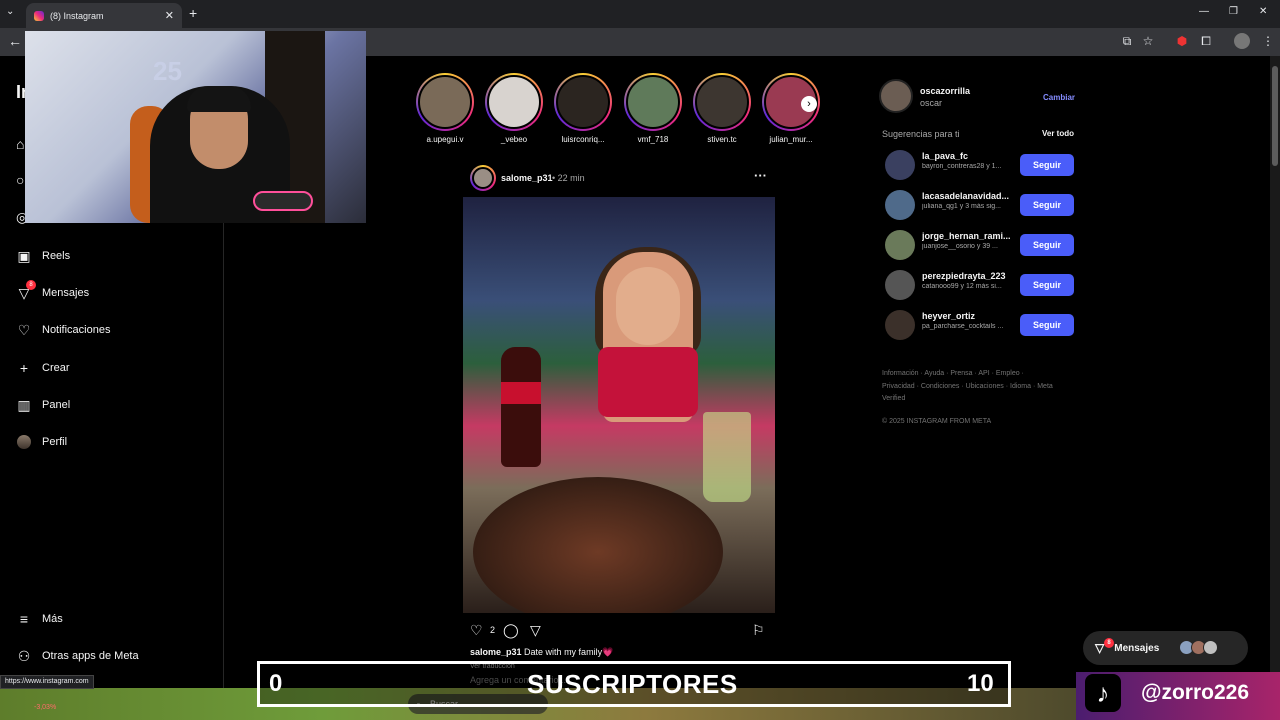  Describe the element at coordinates (483, 178) in the screenshot. I see `post-author-avatar` at that location.